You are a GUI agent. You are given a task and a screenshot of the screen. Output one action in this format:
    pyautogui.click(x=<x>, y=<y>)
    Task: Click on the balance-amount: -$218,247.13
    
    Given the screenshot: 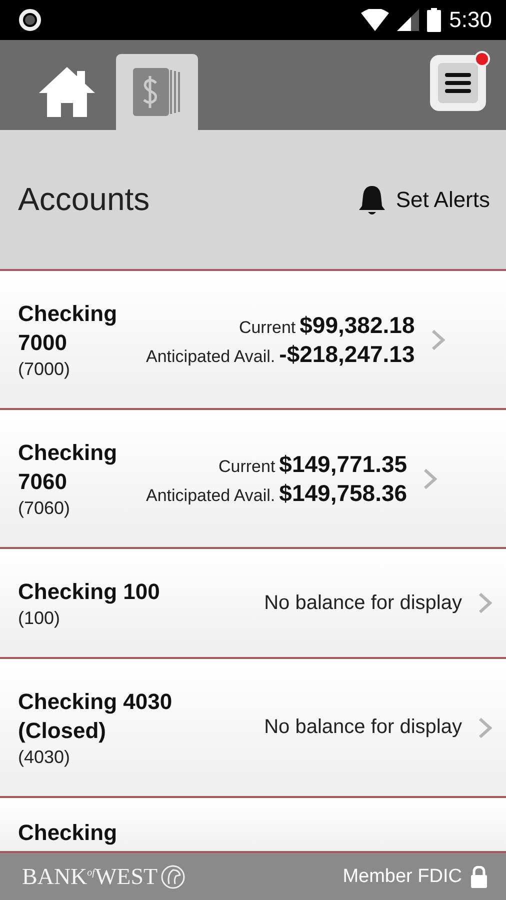 What is the action you would take?
    pyautogui.click(x=347, y=354)
    